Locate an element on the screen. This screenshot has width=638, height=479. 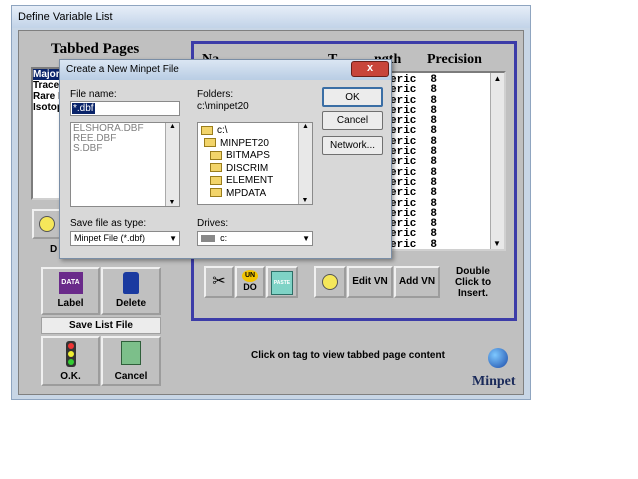
scroll-down-arrow-icon: ▼ is located at coordinates (497, 243).